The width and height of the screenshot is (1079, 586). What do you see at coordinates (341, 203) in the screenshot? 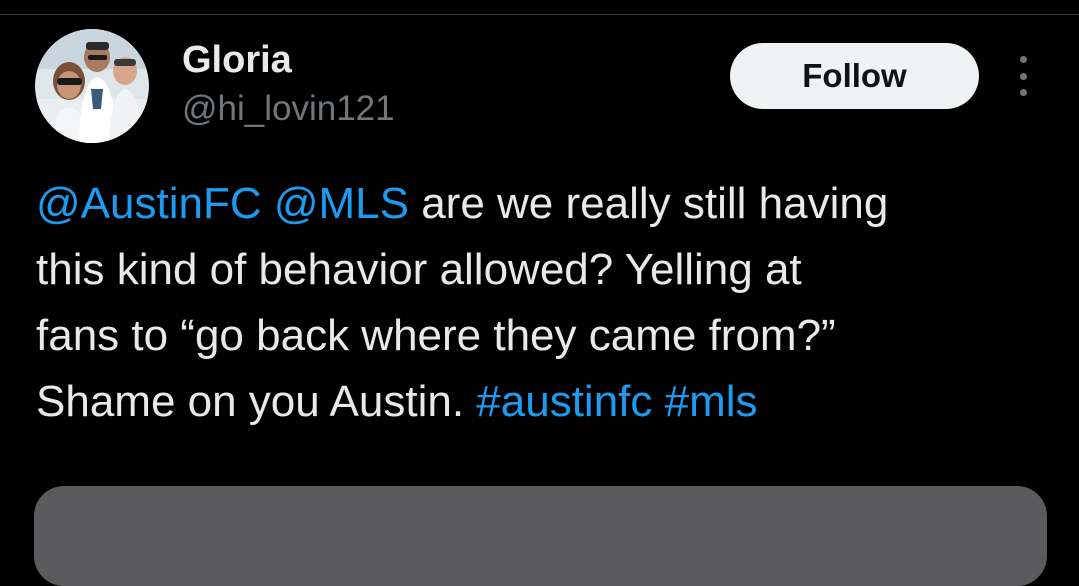
I see `mention-link: @MLS` at bounding box center [341, 203].